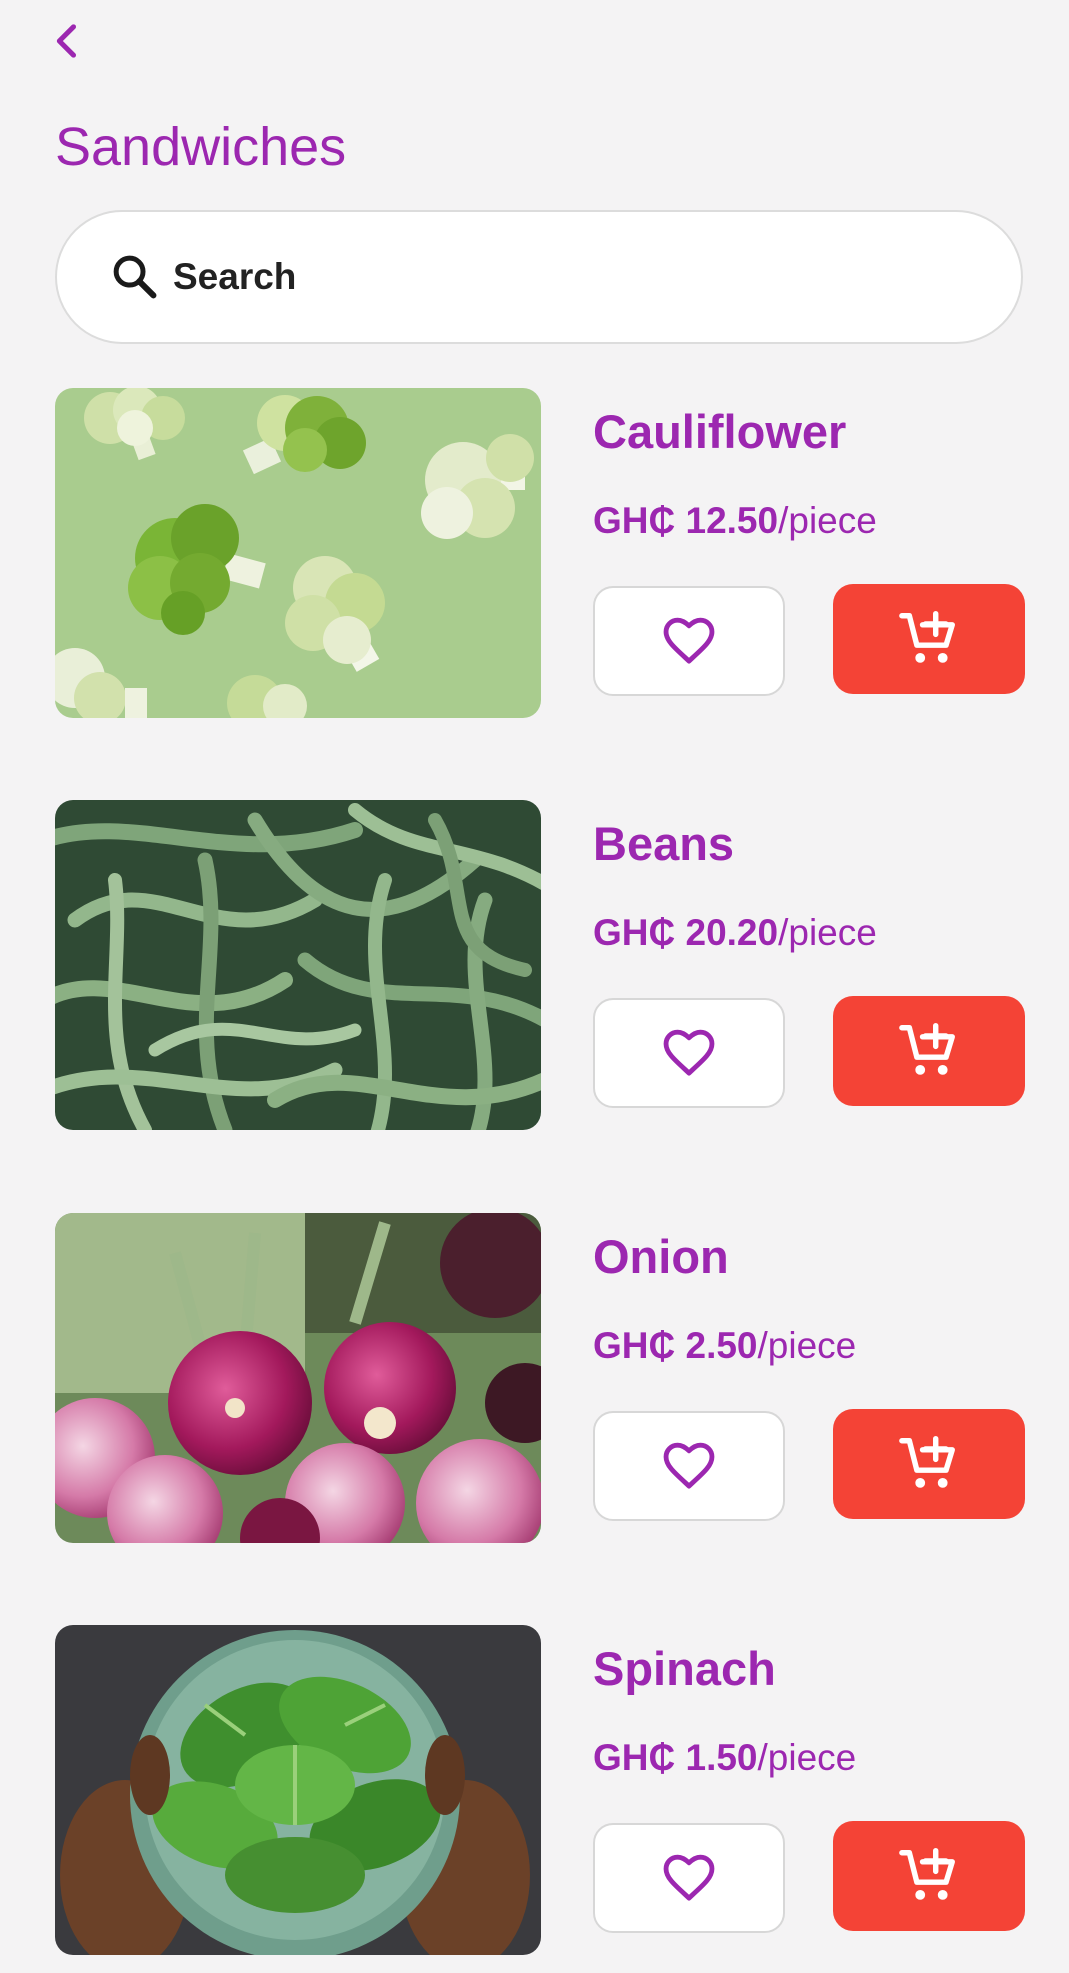 Image resolution: width=1069 pixels, height=1973 pixels. What do you see at coordinates (298, 553) in the screenshot?
I see `cauliflower-image` at bounding box center [298, 553].